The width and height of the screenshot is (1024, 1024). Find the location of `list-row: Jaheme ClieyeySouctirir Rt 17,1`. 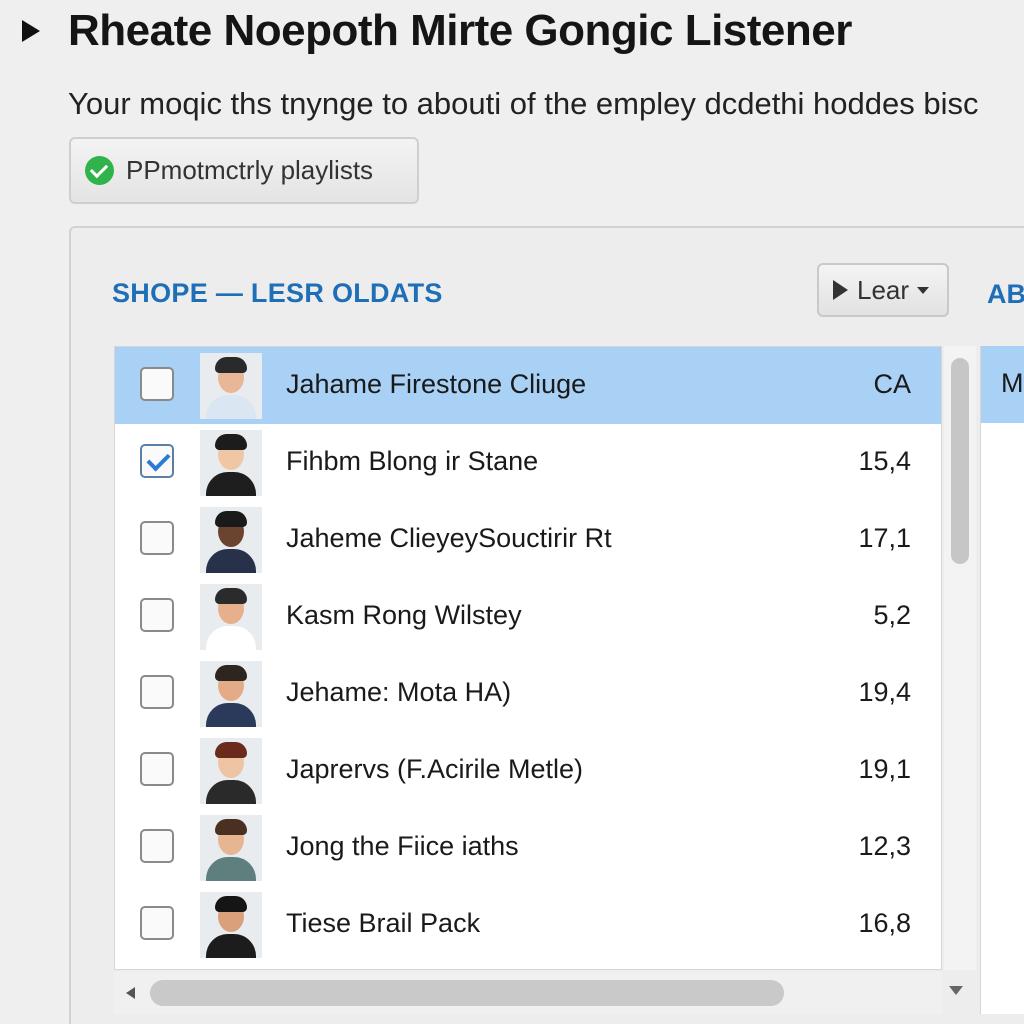

list-row: Jaheme ClieyeySouctirir Rt 17,1 is located at coordinates (528, 539).